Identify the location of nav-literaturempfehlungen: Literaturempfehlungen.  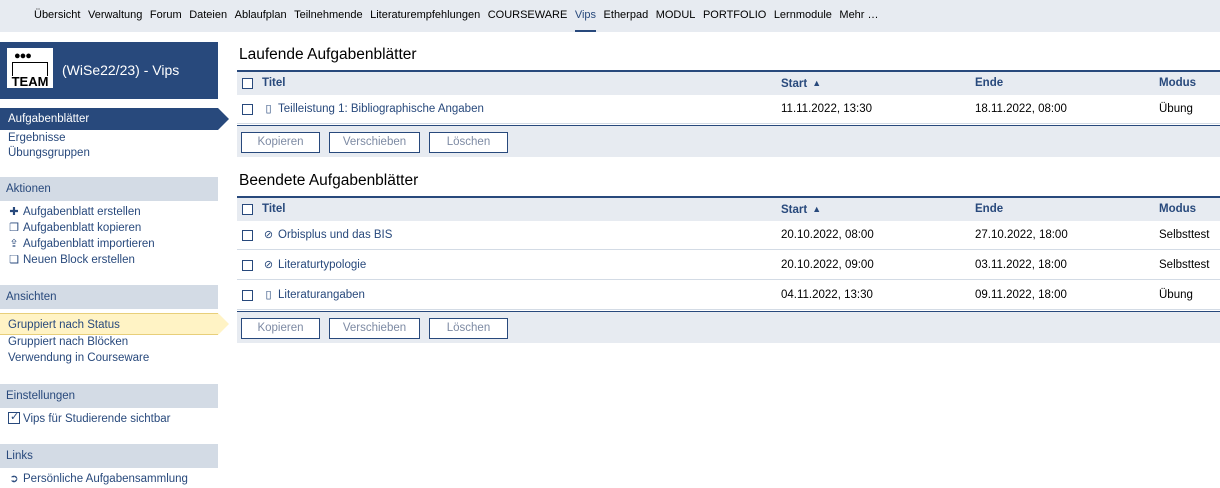
(425, 16).